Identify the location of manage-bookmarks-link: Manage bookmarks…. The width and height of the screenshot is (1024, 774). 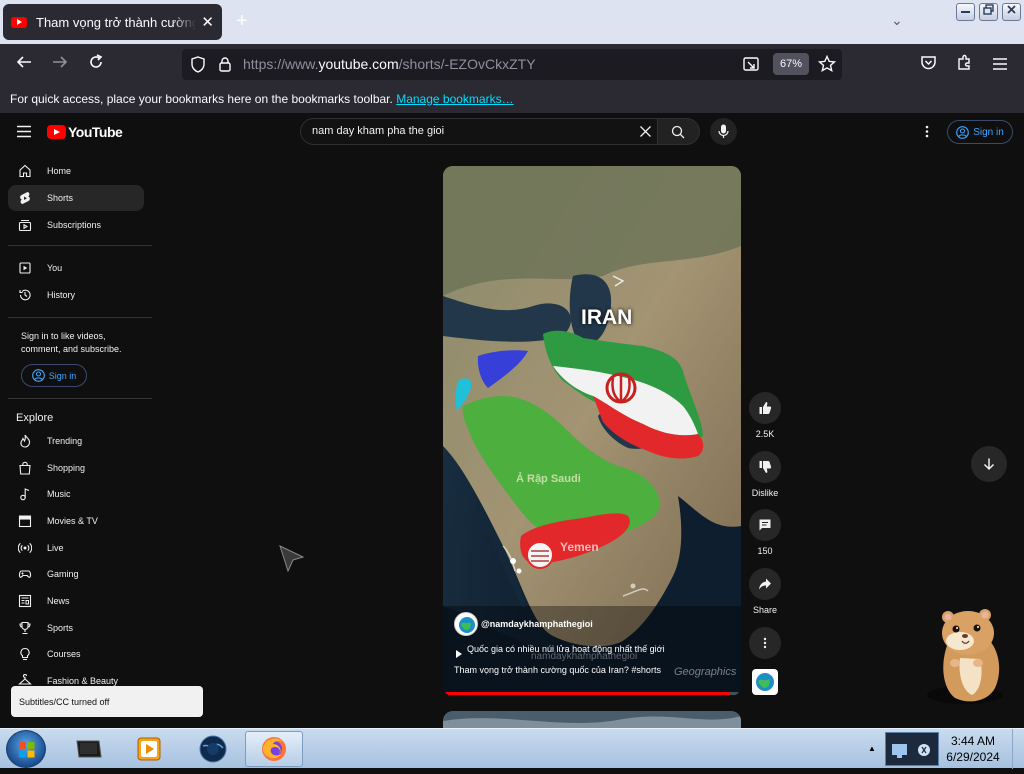
(454, 99).